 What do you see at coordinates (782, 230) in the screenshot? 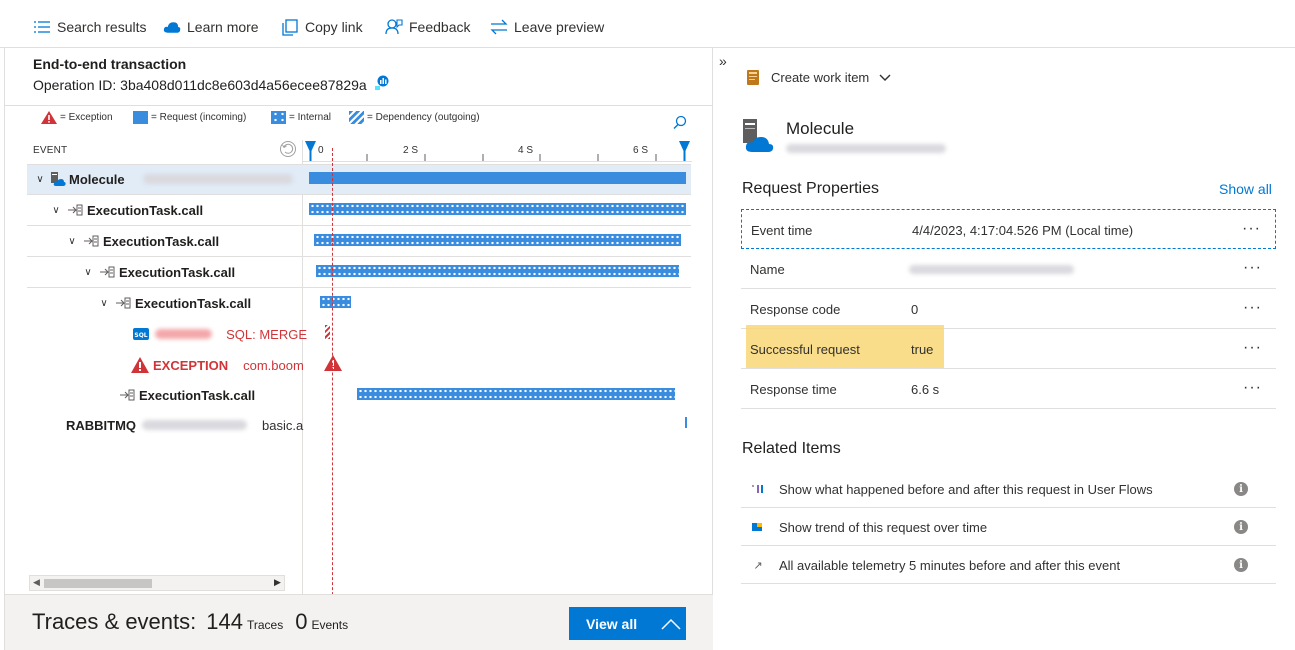
I see `property-label: Event time` at bounding box center [782, 230].